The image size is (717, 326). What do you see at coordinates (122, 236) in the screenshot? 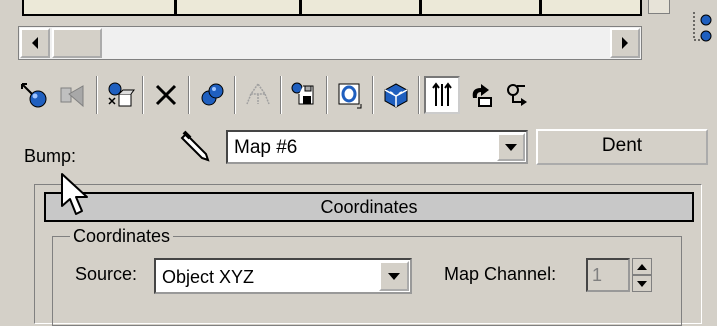
I see `coordinates-group-title: Coordinates` at bounding box center [122, 236].